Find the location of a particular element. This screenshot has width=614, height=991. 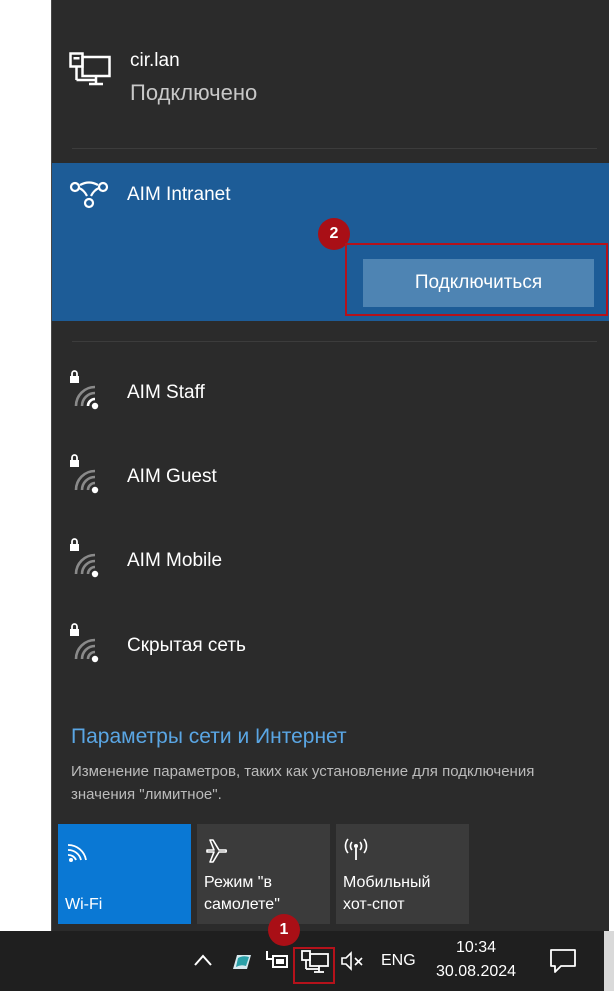

notification-icon is located at coordinates (563, 961).